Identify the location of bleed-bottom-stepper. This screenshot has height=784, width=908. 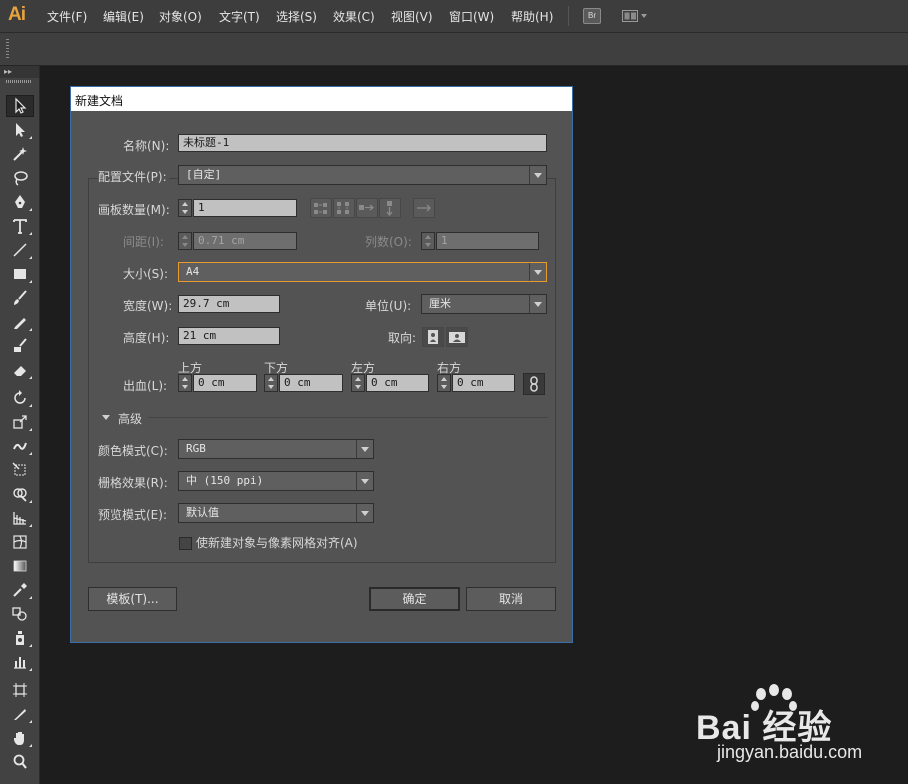
(271, 383).